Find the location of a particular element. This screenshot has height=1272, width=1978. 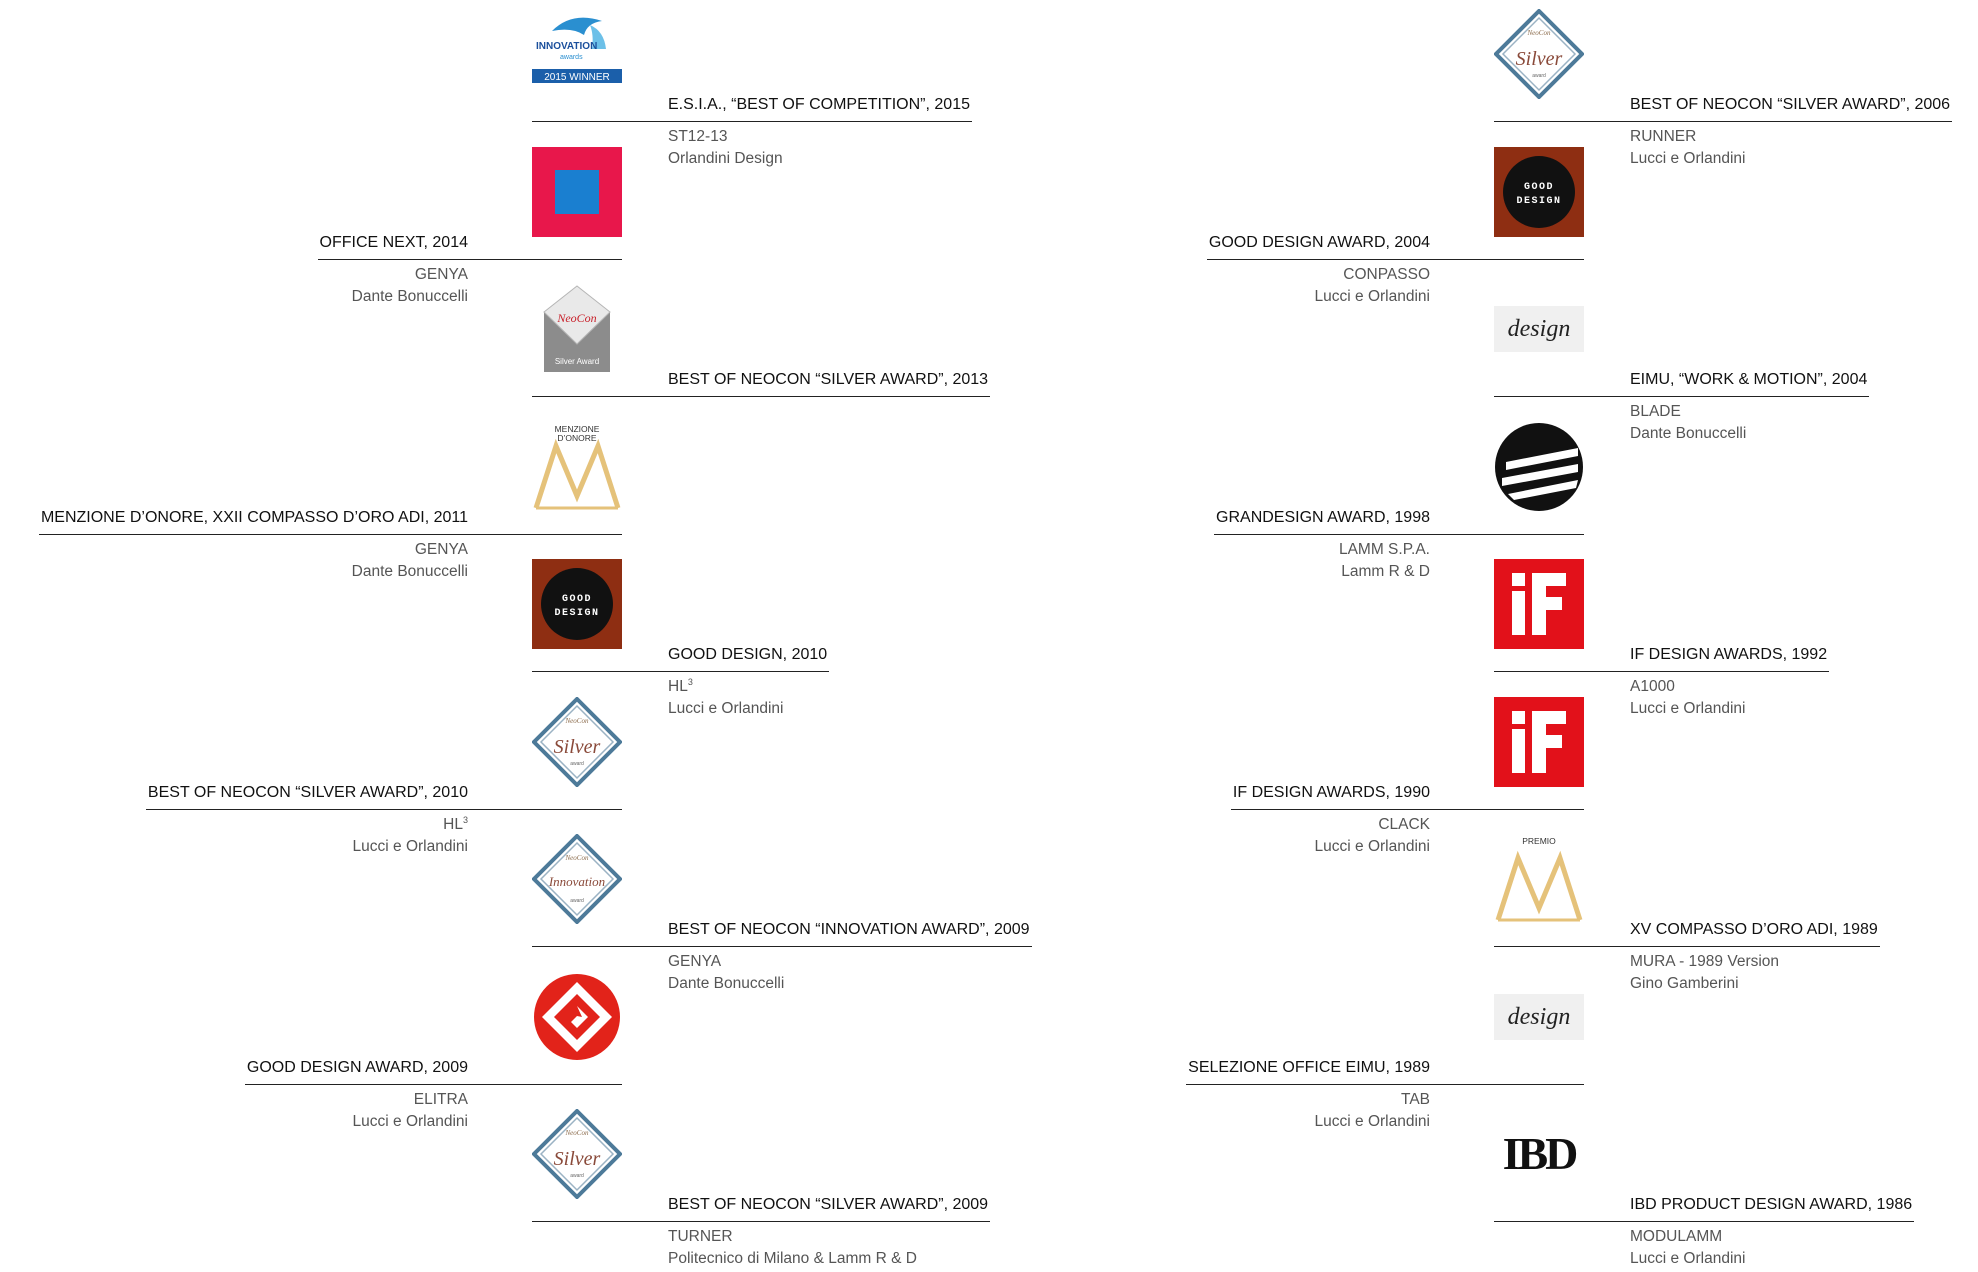

award-product: MODULAMM is located at coordinates (1687, 1237).